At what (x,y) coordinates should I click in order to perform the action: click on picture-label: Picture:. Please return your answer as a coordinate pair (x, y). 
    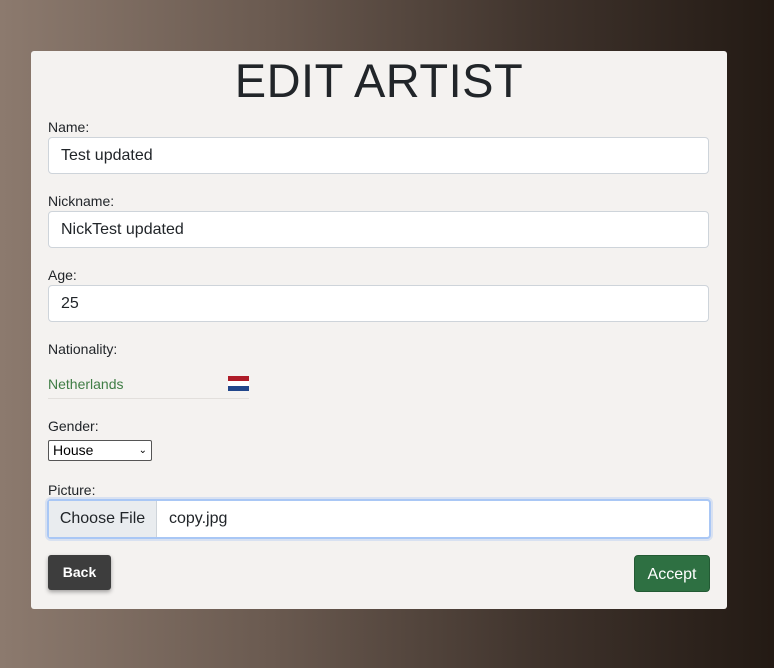
    Looking at the image, I should click on (72, 490).